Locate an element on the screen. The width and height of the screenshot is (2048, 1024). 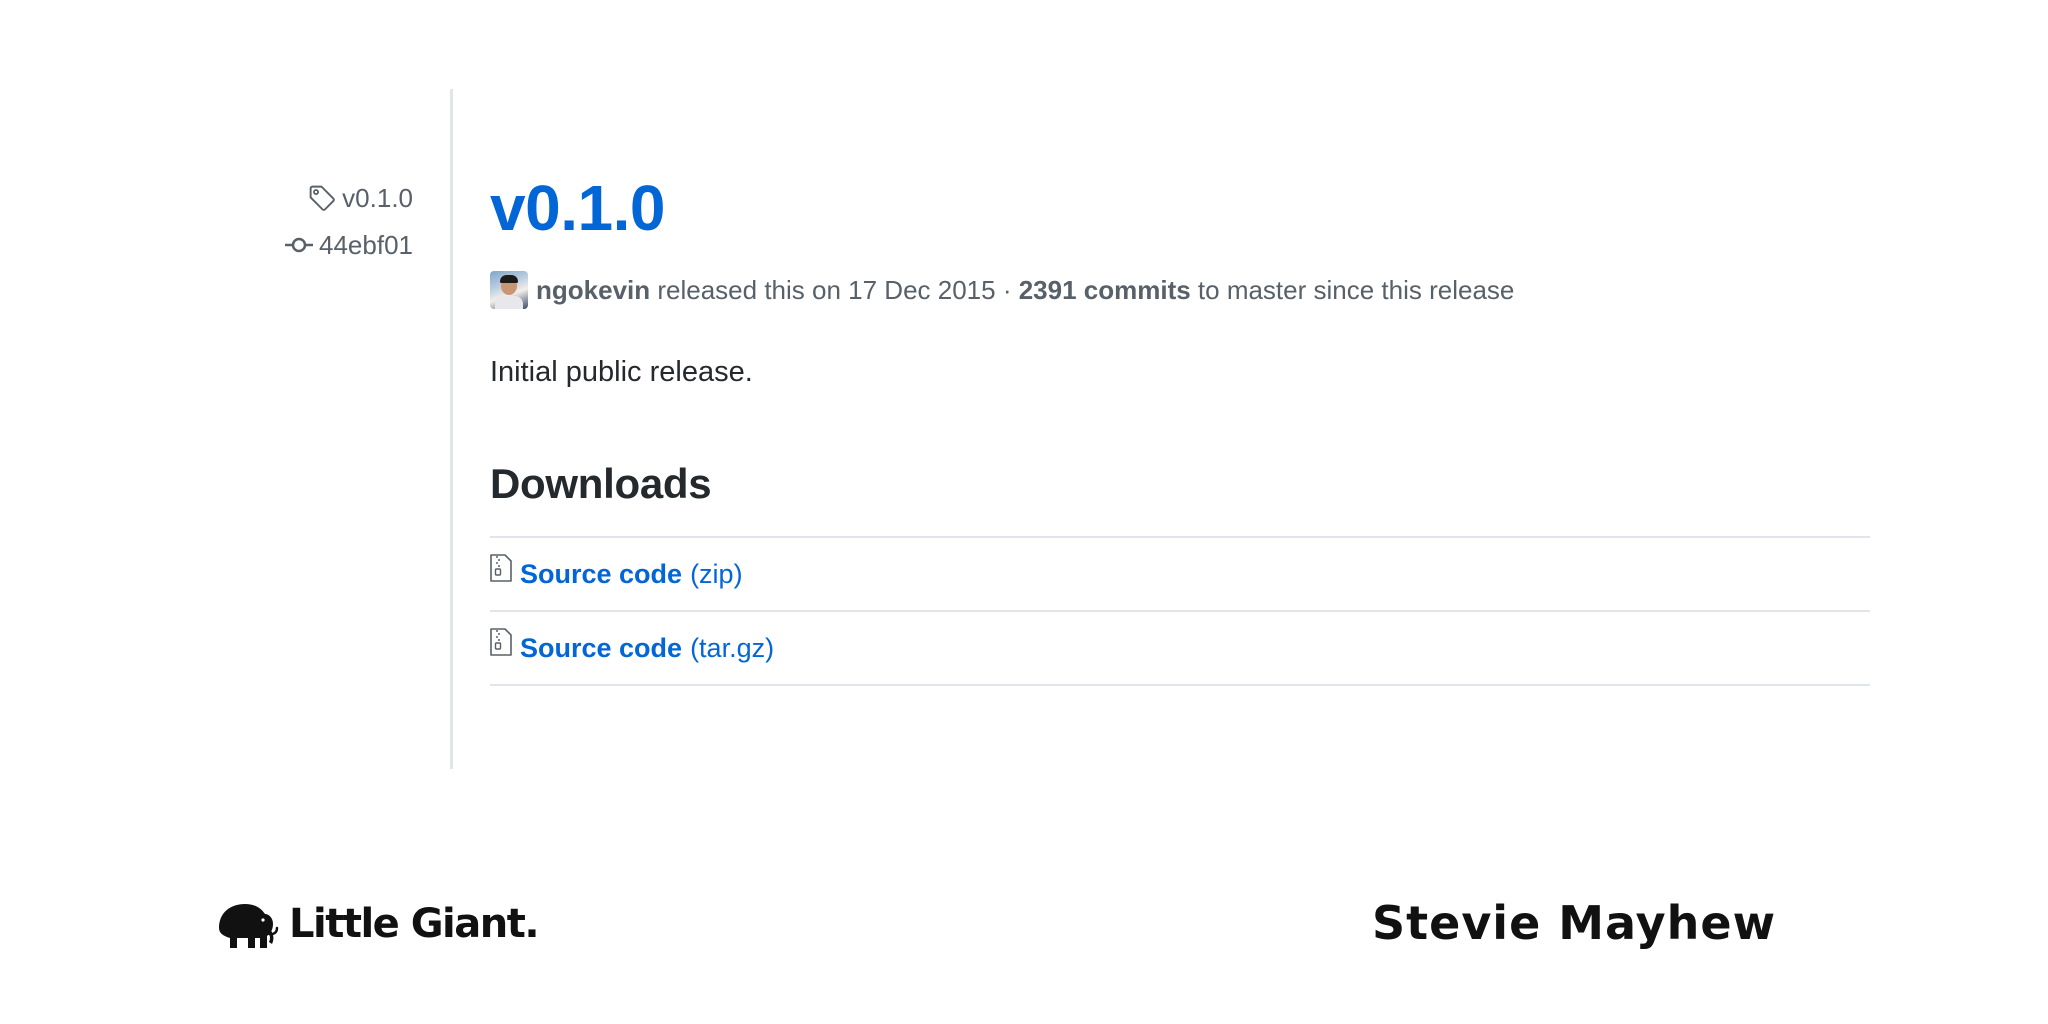
download-item-zip: Source code (zip) is located at coordinates (1180, 575).